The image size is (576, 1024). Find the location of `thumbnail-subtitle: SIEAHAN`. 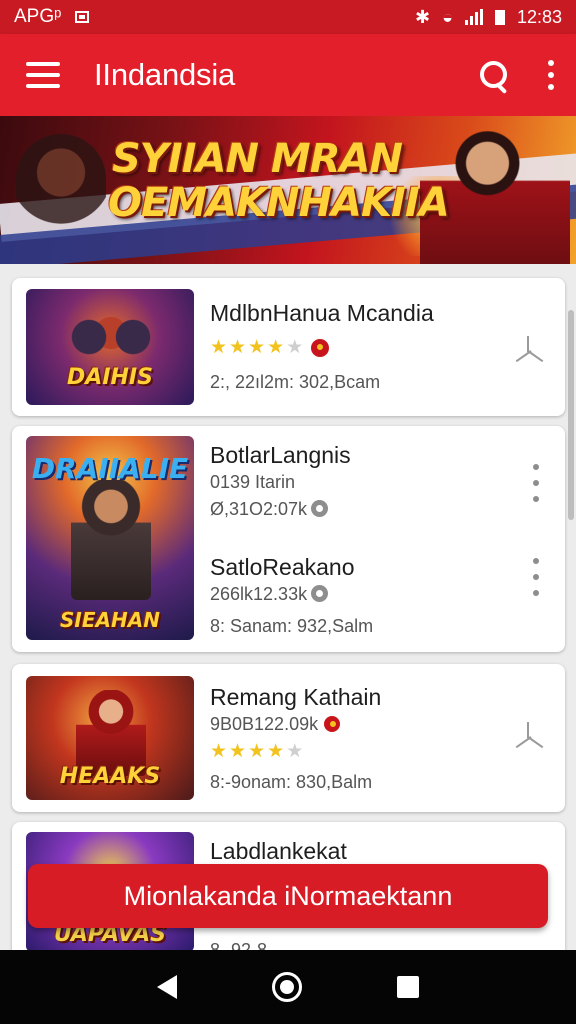

thumbnail-subtitle: SIEAHAN is located at coordinates (110, 620).